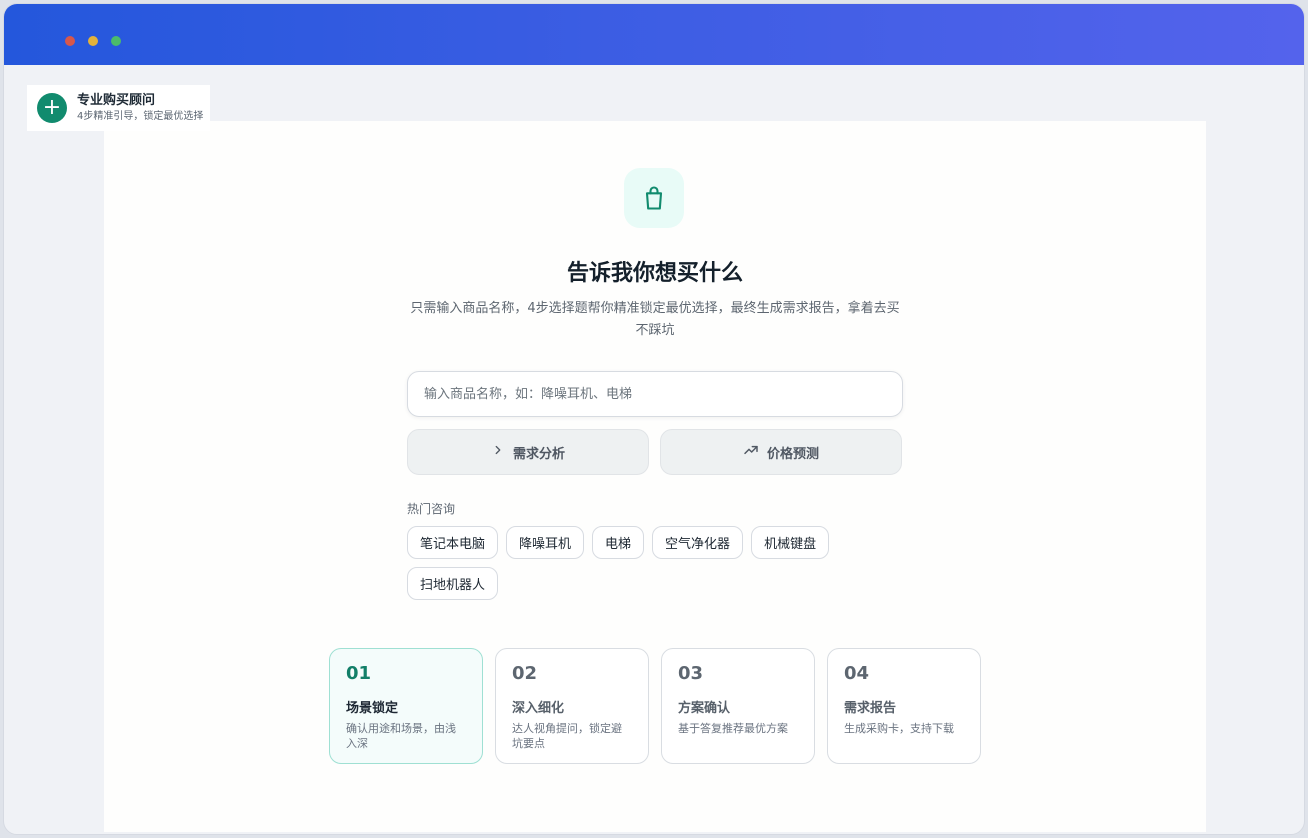 The height and width of the screenshot is (838, 1308). What do you see at coordinates (359, 673) in the screenshot?
I see `step-number: 01` at bounding box center [359, 673].